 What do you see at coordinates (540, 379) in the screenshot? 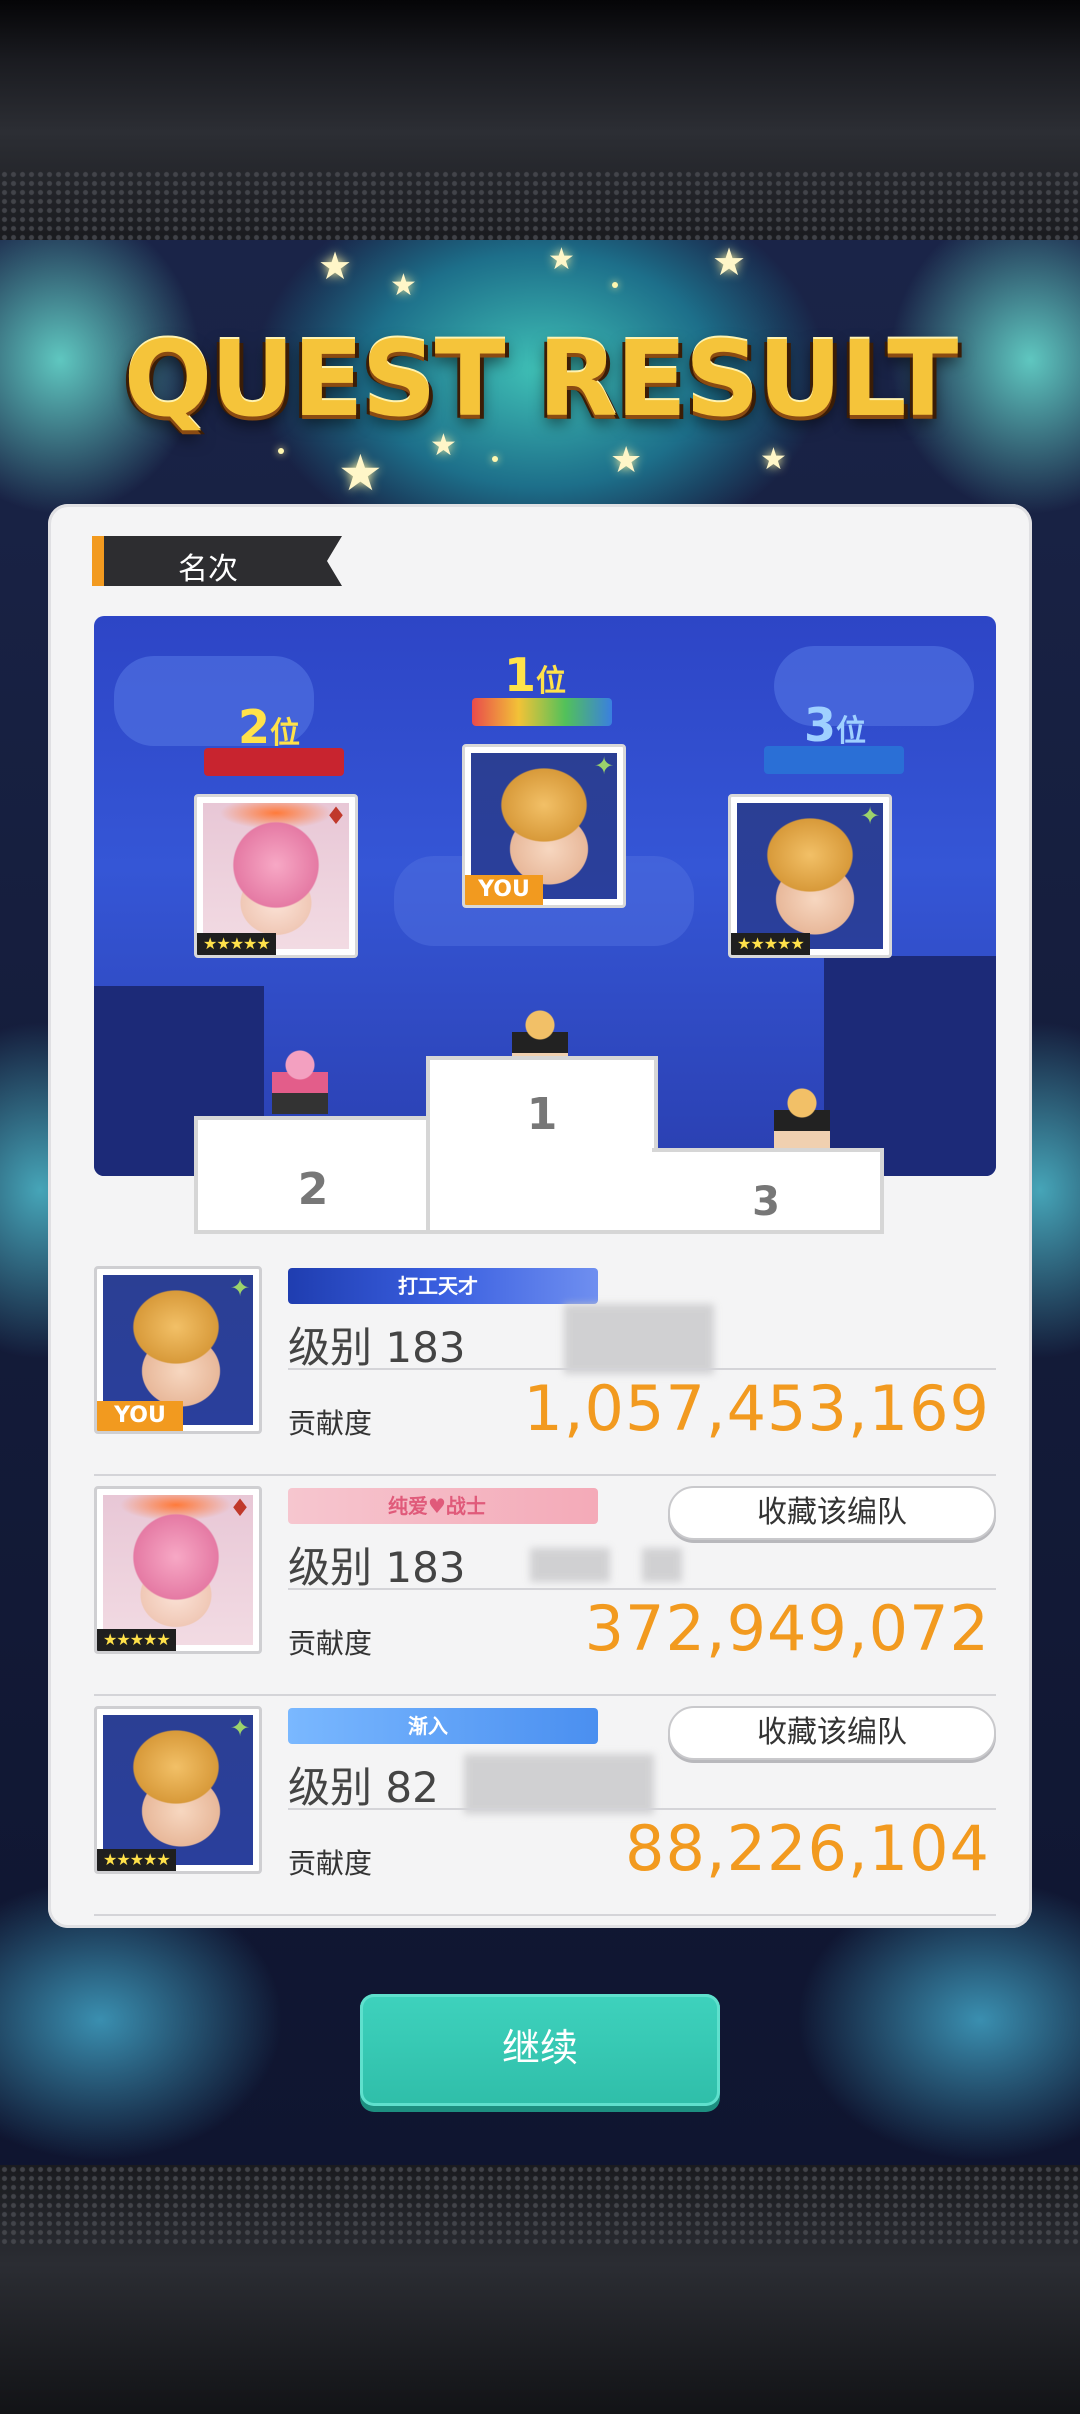
I see `page-title: QUEST RESULT` at bounding box center [540, 379].